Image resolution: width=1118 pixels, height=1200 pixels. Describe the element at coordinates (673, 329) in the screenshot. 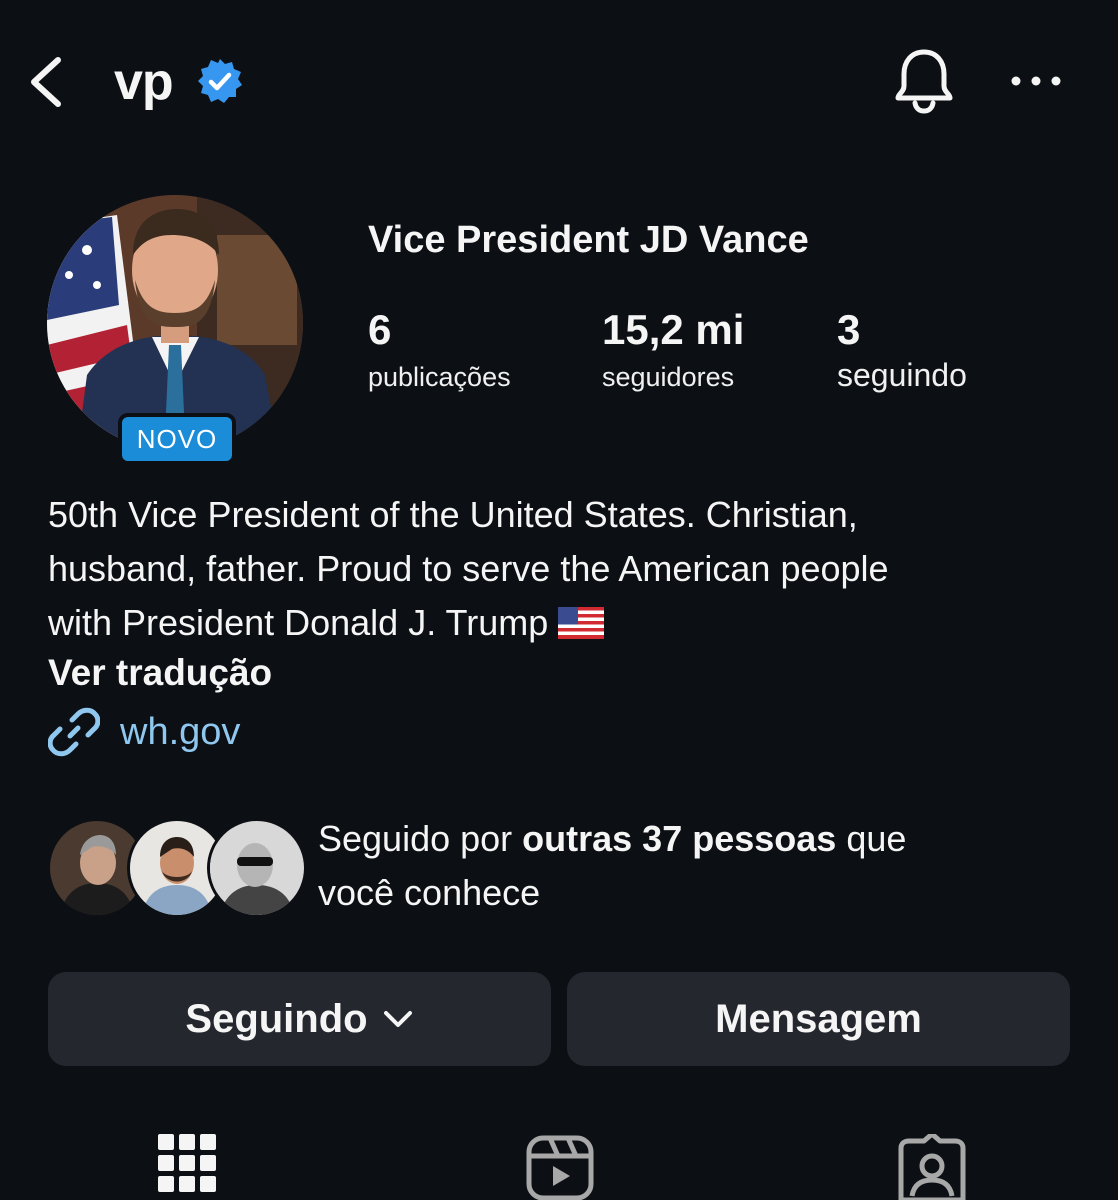

I see `stat-followers-value: 15,2 mi` at that location.